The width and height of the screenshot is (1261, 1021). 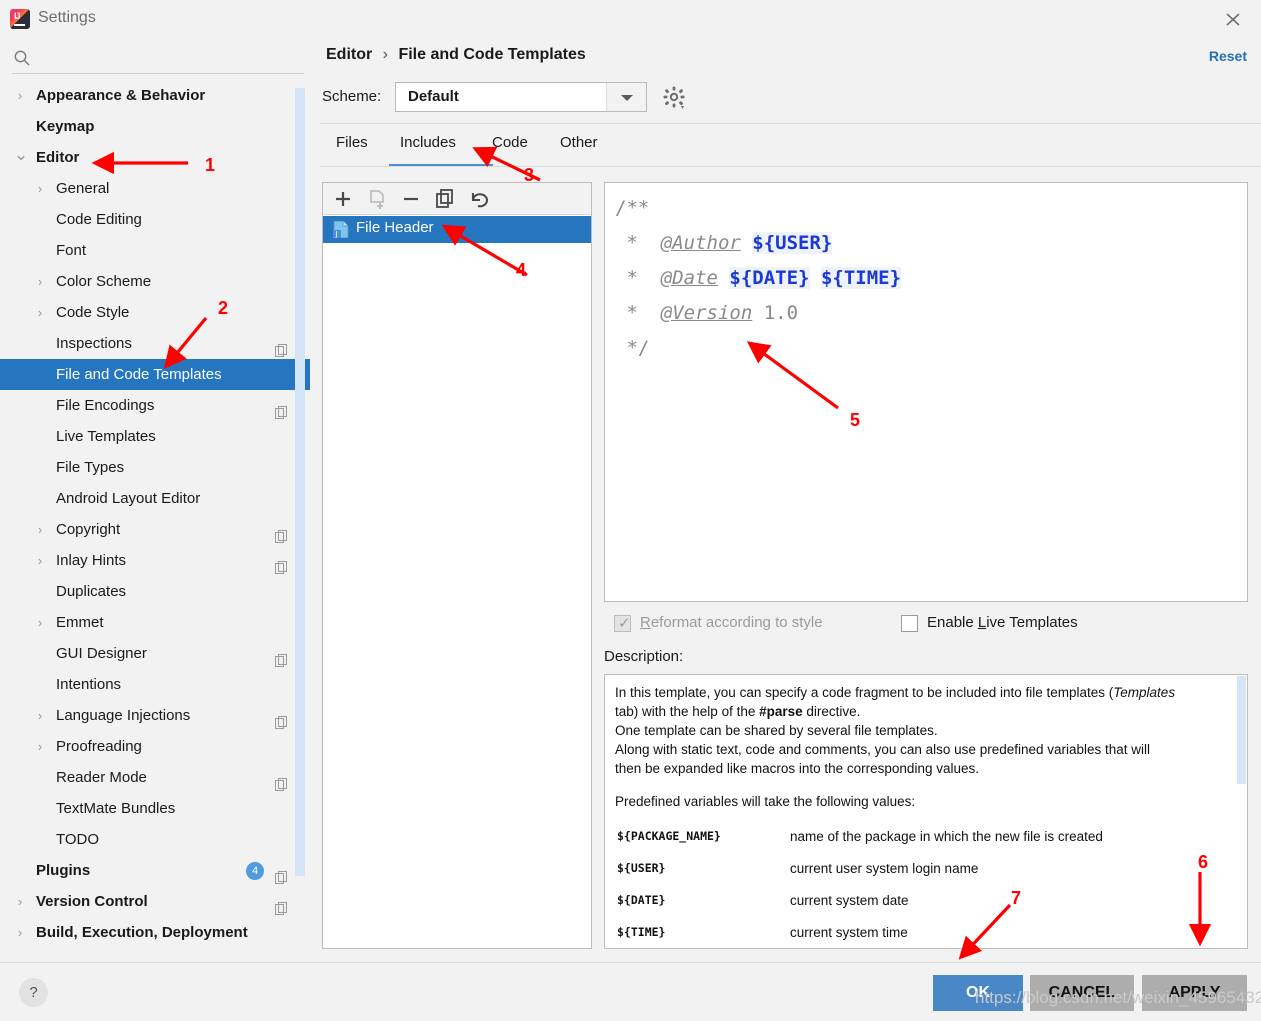 What do you see at coordinates (155, 808) in the screenshot?
I see `sidebar-item-textmate-bundles: TextMate Bundles` at bounding box center [155, 808].